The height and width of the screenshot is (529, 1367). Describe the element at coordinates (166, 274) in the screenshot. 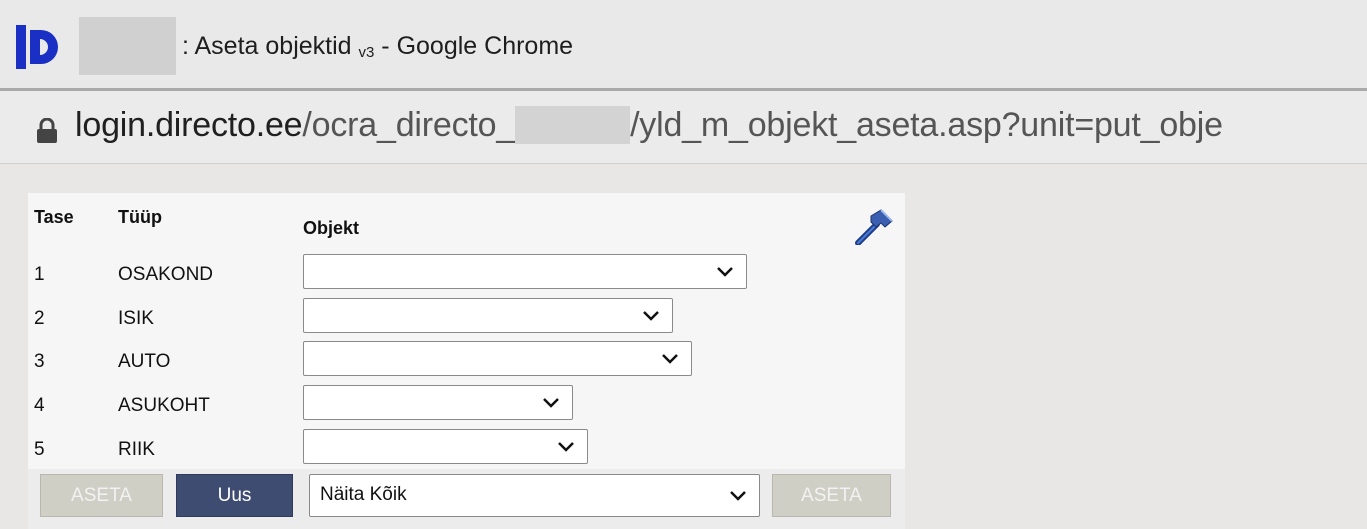

I see `row-type: OSAKOND` at that location.